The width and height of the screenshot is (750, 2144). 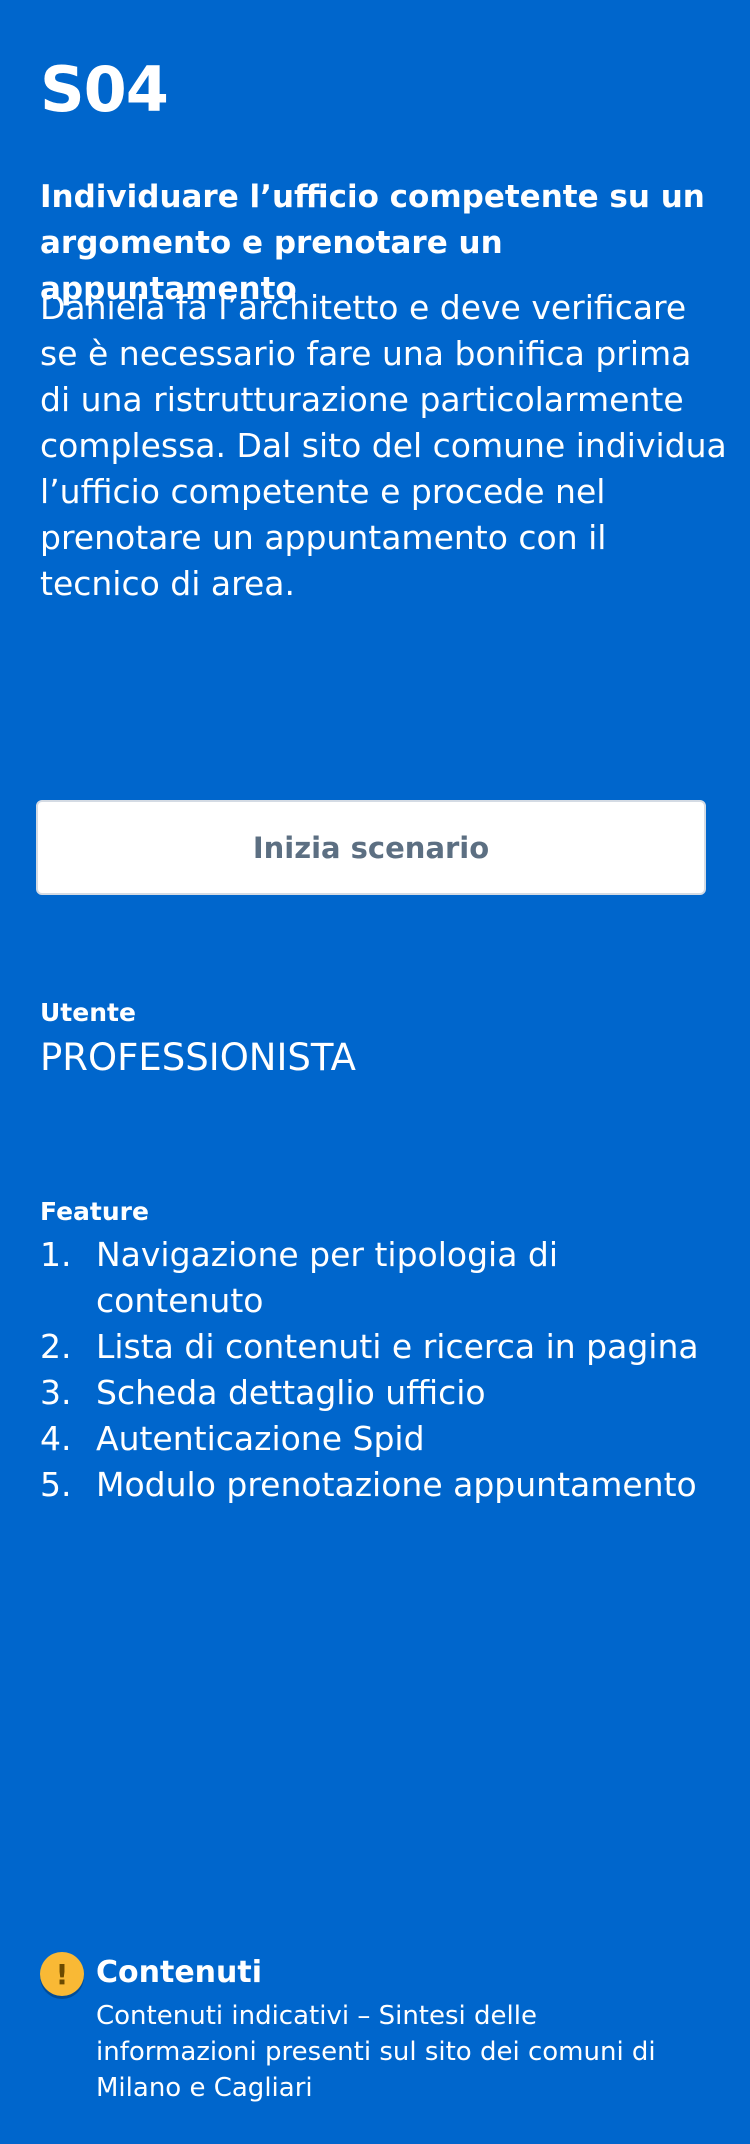 I want to click on feature-text: Navigazione per tipologia di contenuto, so click(x=327, y=1277).